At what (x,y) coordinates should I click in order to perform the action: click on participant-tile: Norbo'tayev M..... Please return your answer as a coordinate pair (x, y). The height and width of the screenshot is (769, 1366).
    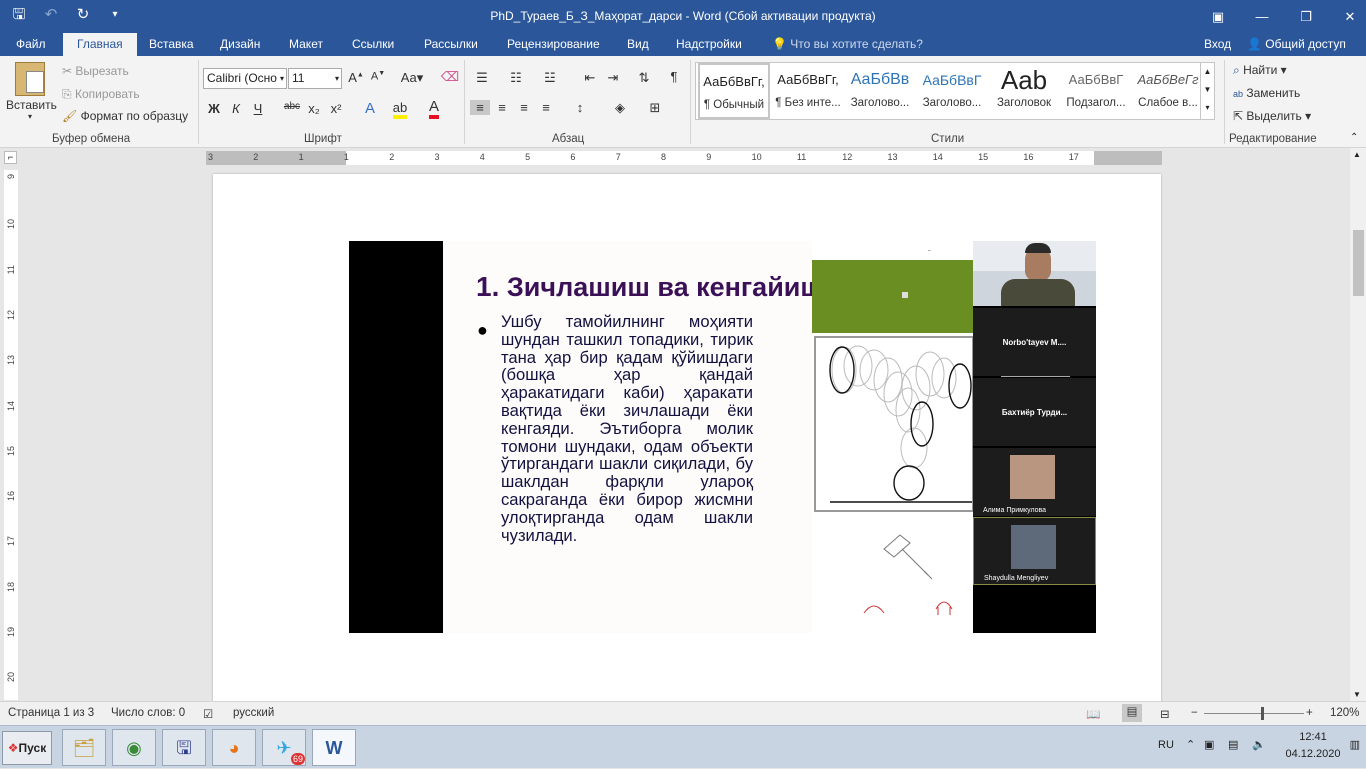
    Looking at the image, I should click on (1034, 342).